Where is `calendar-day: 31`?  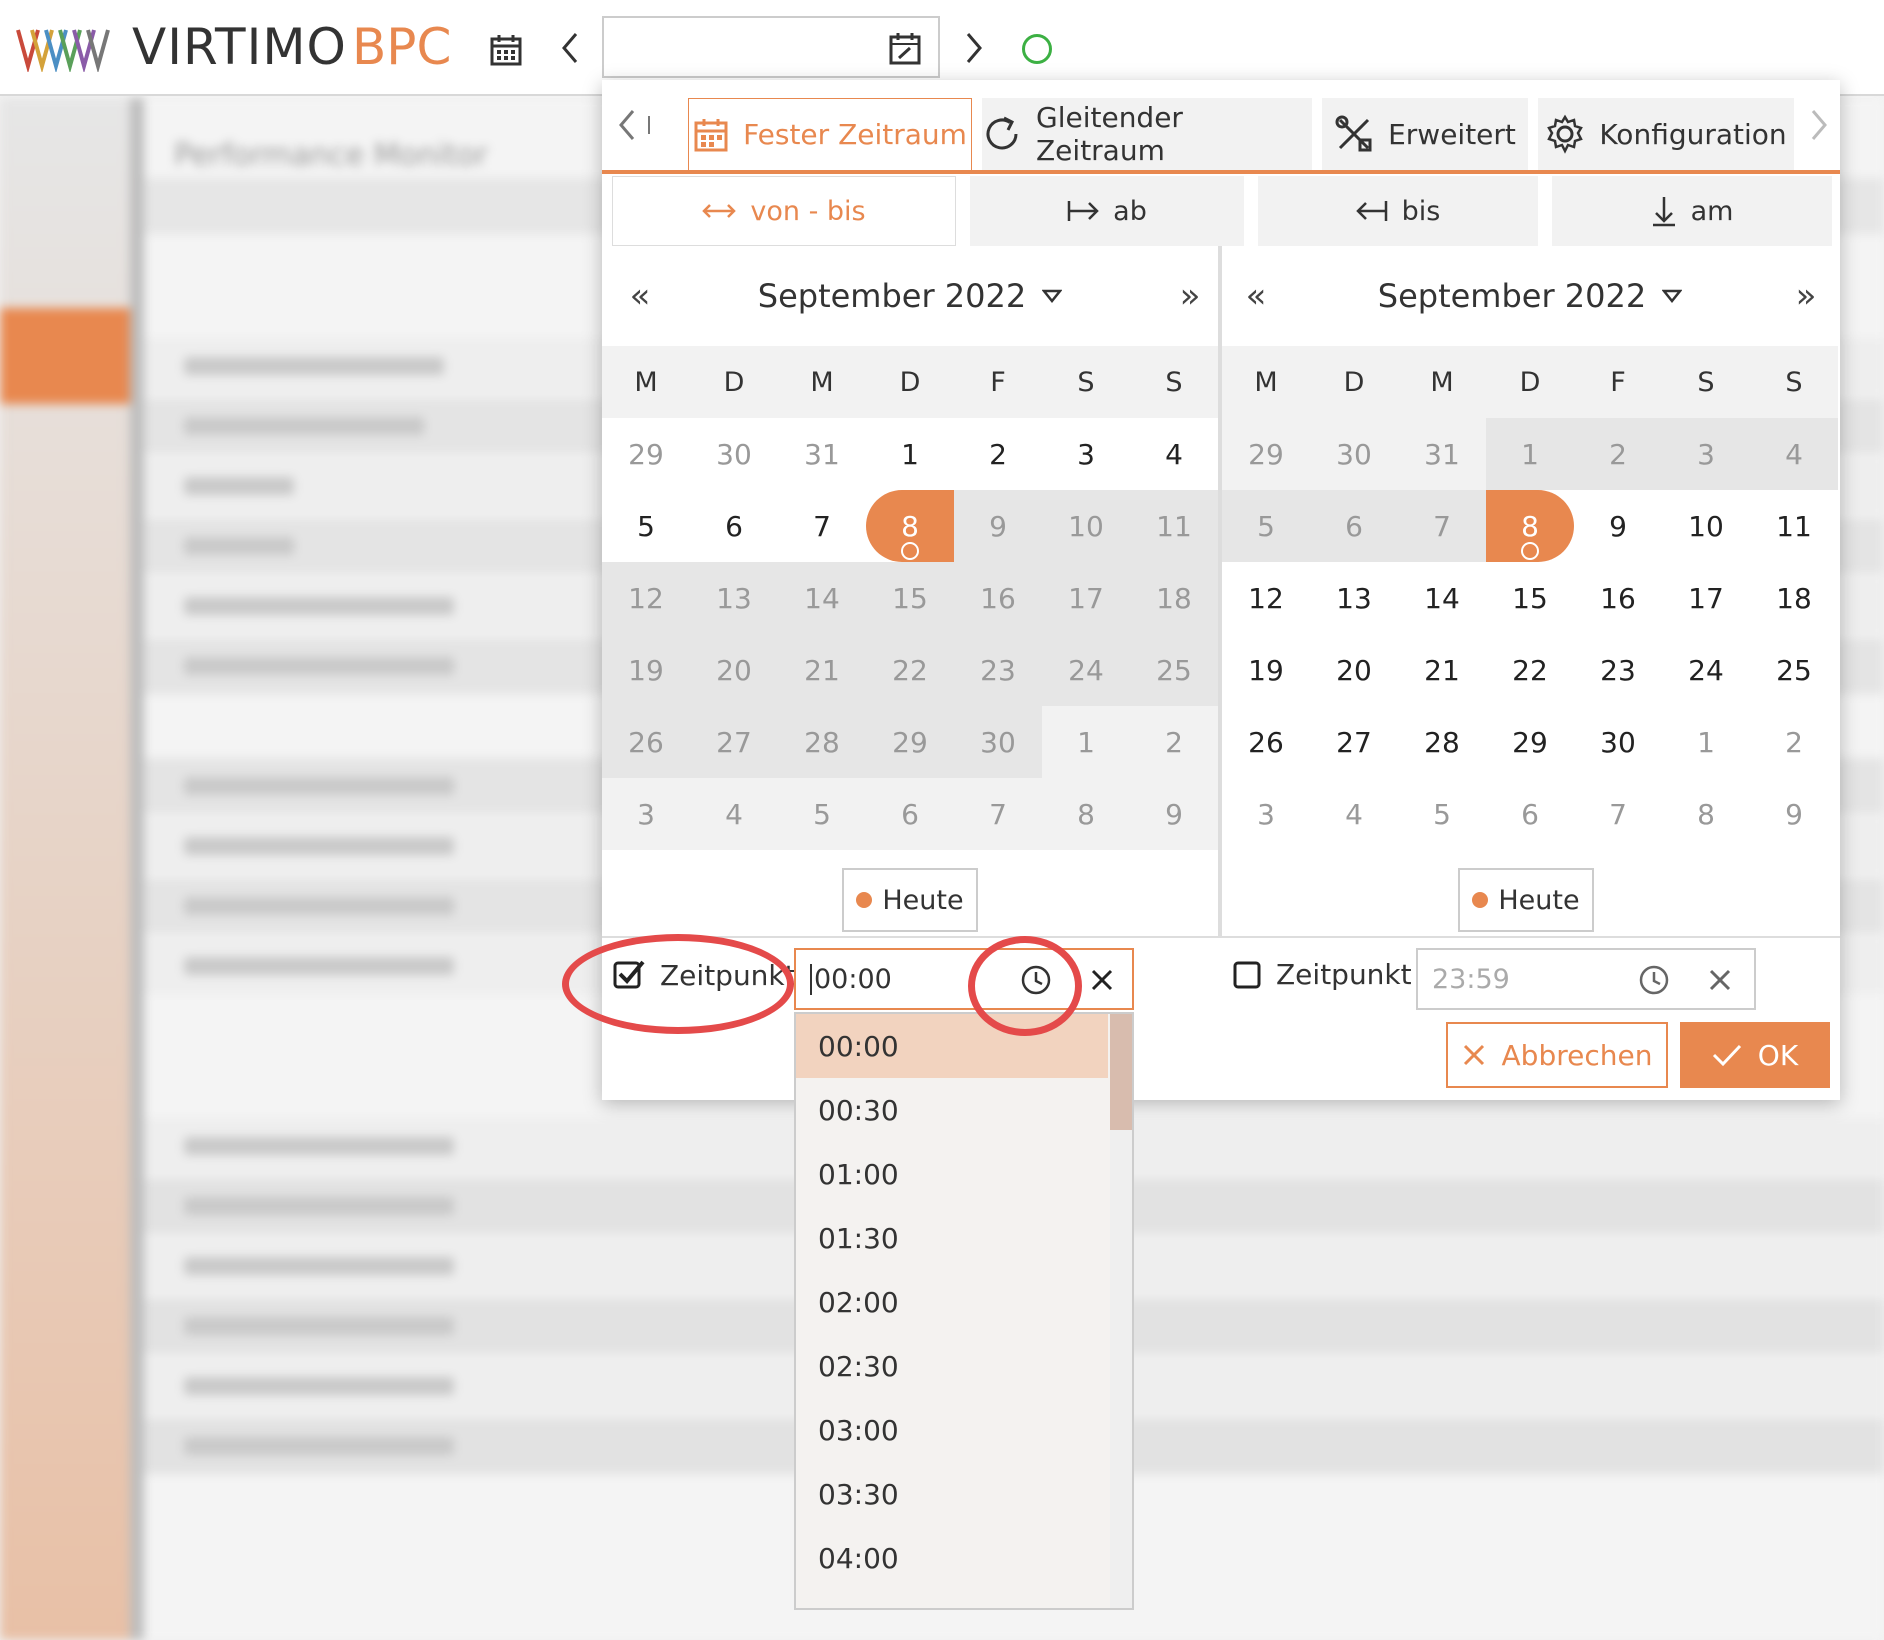
calendar-day: 31 is located at coordinates (822, 454).